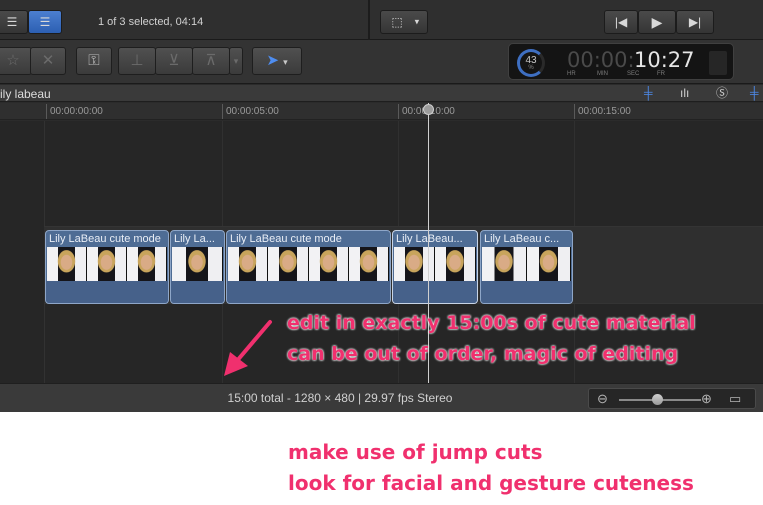 Image resolution: width=763 pixels, height=505 pixels. I want to click on list-view-button: ☰, so click(45, 22).